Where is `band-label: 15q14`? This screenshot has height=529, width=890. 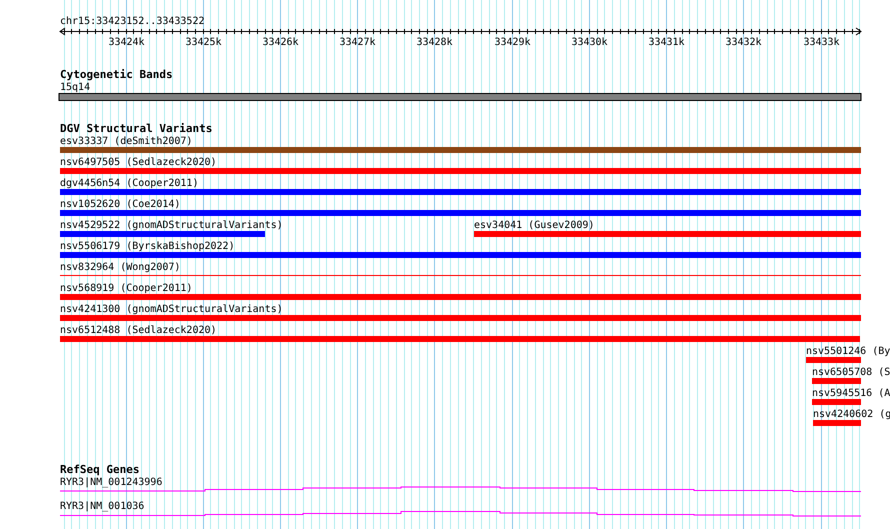 band-label: 15q14 is located at coordinates (75, 87).